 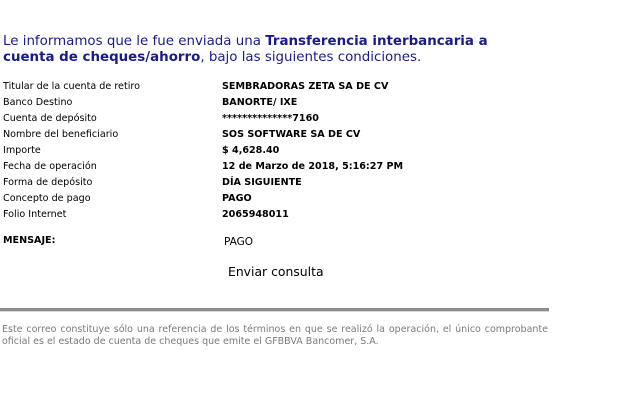 I want to click on detail-row-deposit-account: Cuenta de depósito **************7160, so click(x=283, y=119).